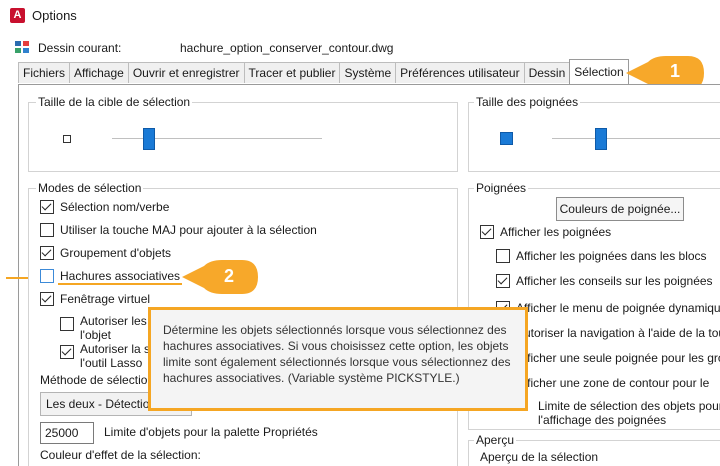 The image size is (720, 466). What do you see at coordinates (503, 256) in the screenshot?
I see `grips-in-blocks-checkbox` at bounding box center [503, 256].